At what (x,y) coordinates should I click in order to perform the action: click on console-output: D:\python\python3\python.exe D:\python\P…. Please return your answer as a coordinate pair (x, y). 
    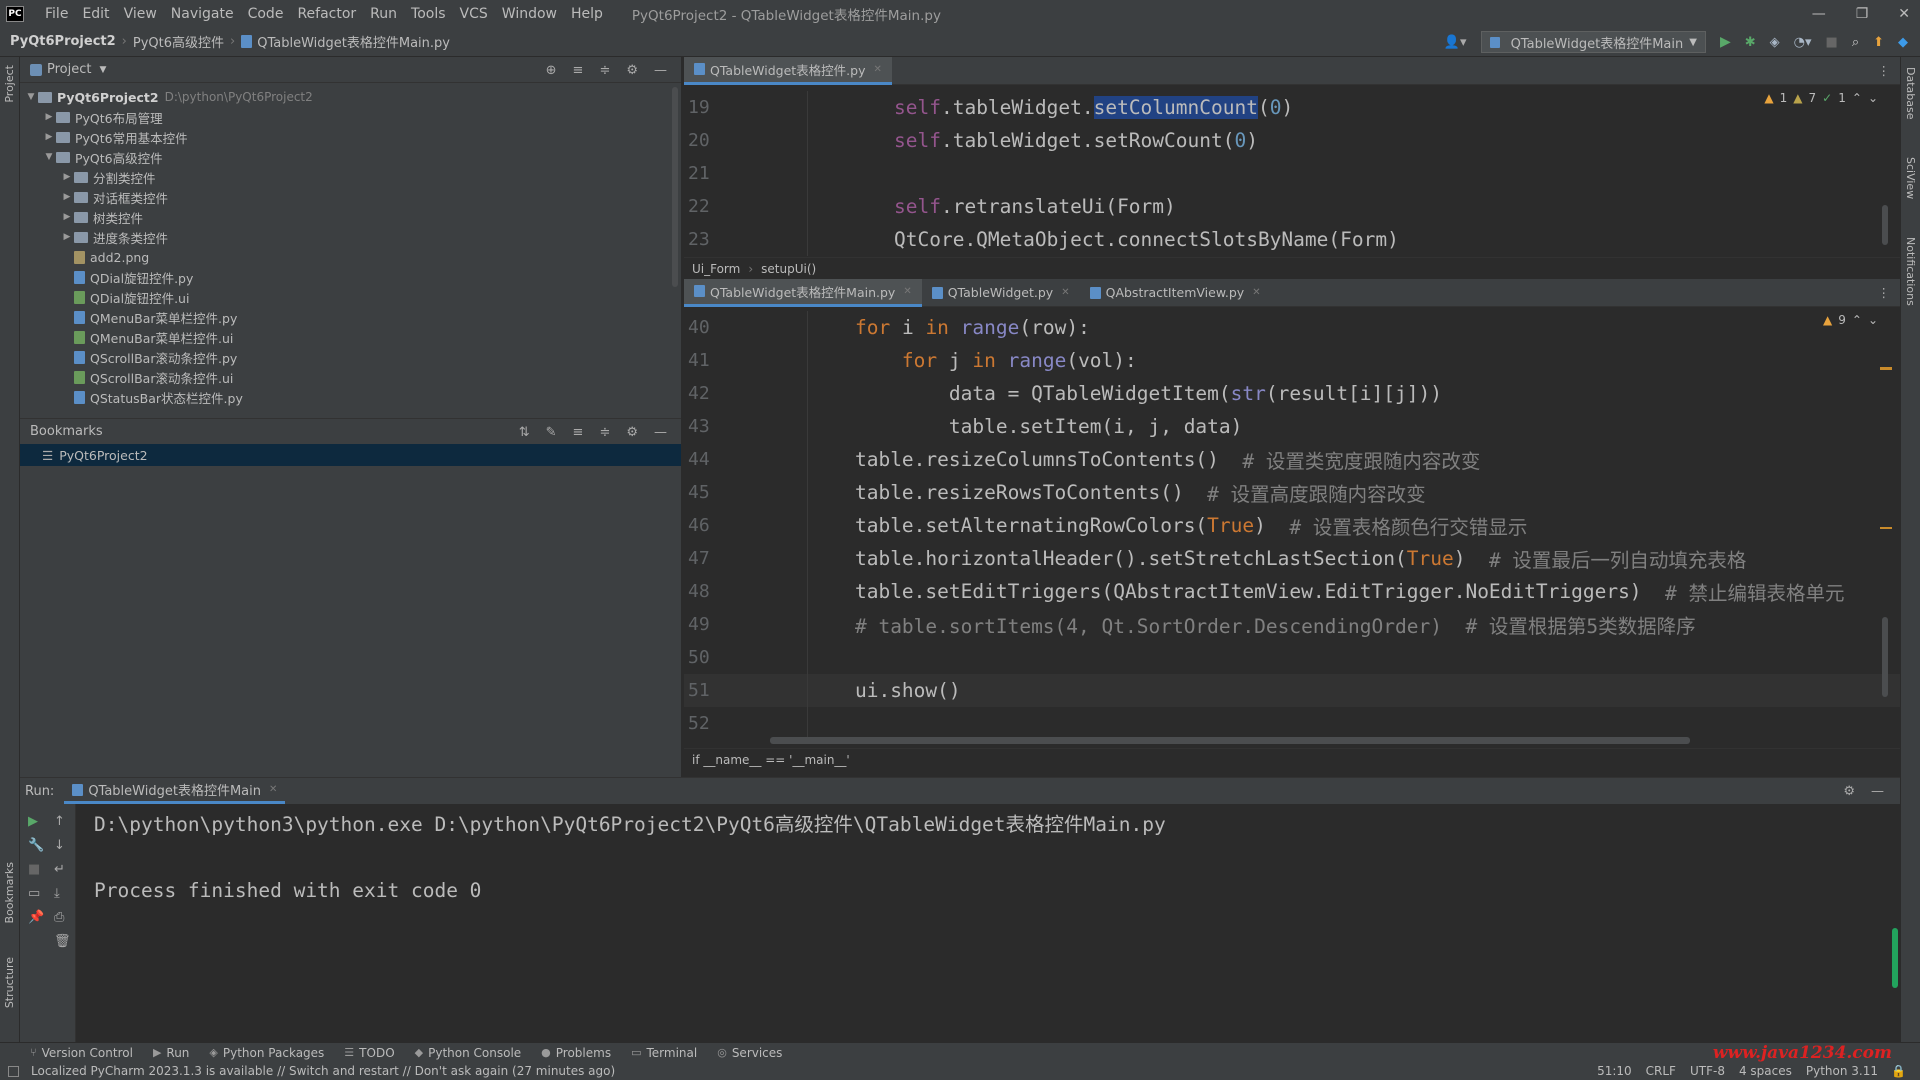
    Looking at the image, I should click on (630, 857).